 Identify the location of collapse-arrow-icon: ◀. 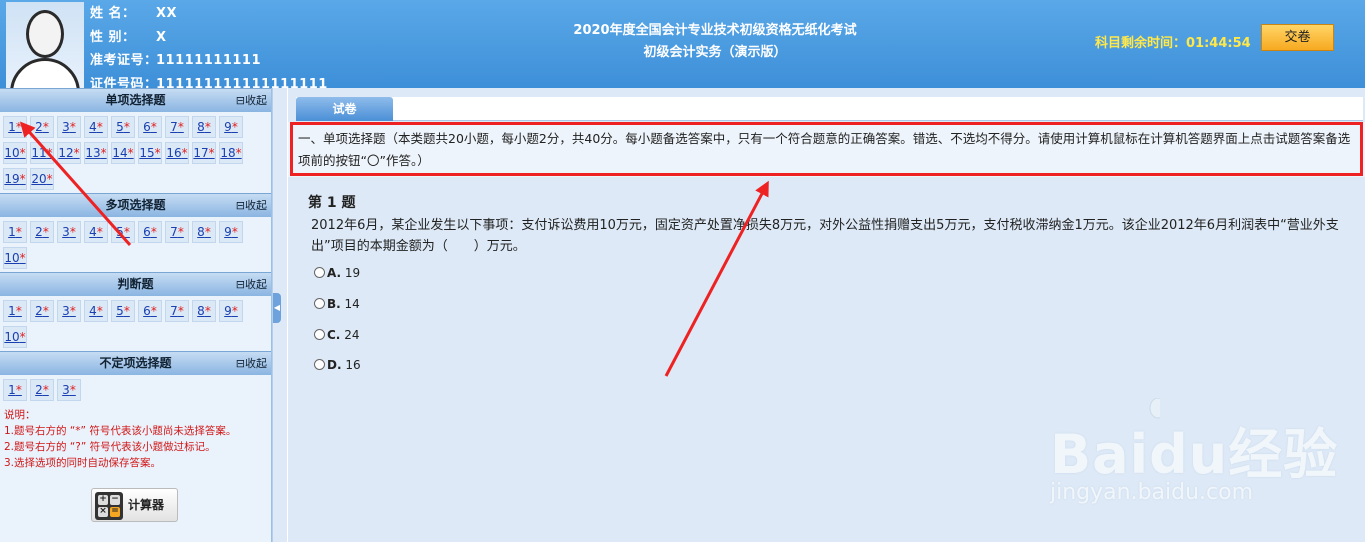
(277, 308).